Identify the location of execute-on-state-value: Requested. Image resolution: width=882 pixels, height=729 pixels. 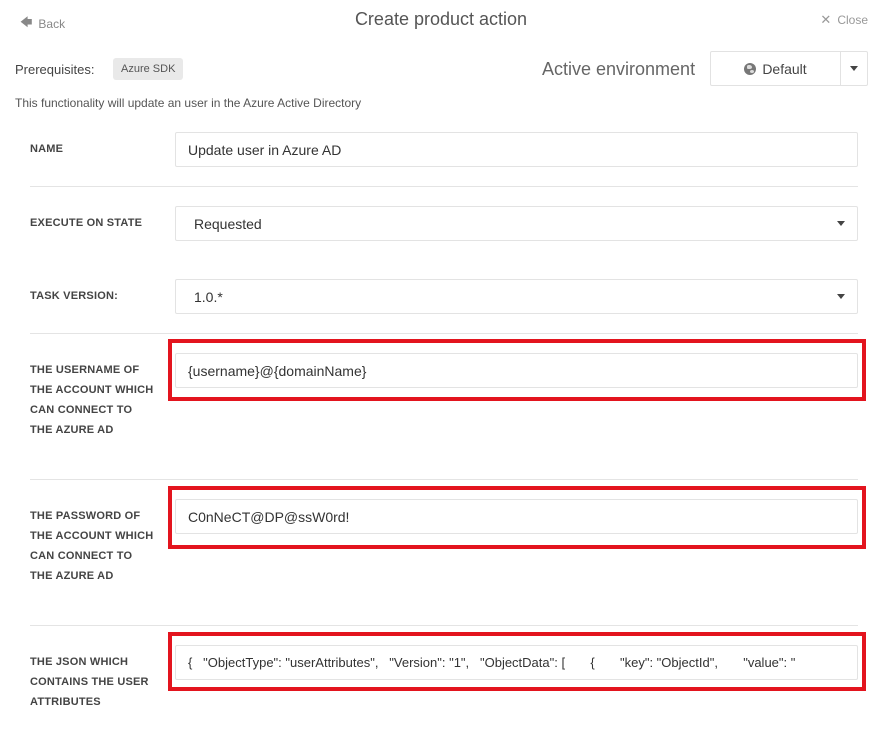
(228, 223).